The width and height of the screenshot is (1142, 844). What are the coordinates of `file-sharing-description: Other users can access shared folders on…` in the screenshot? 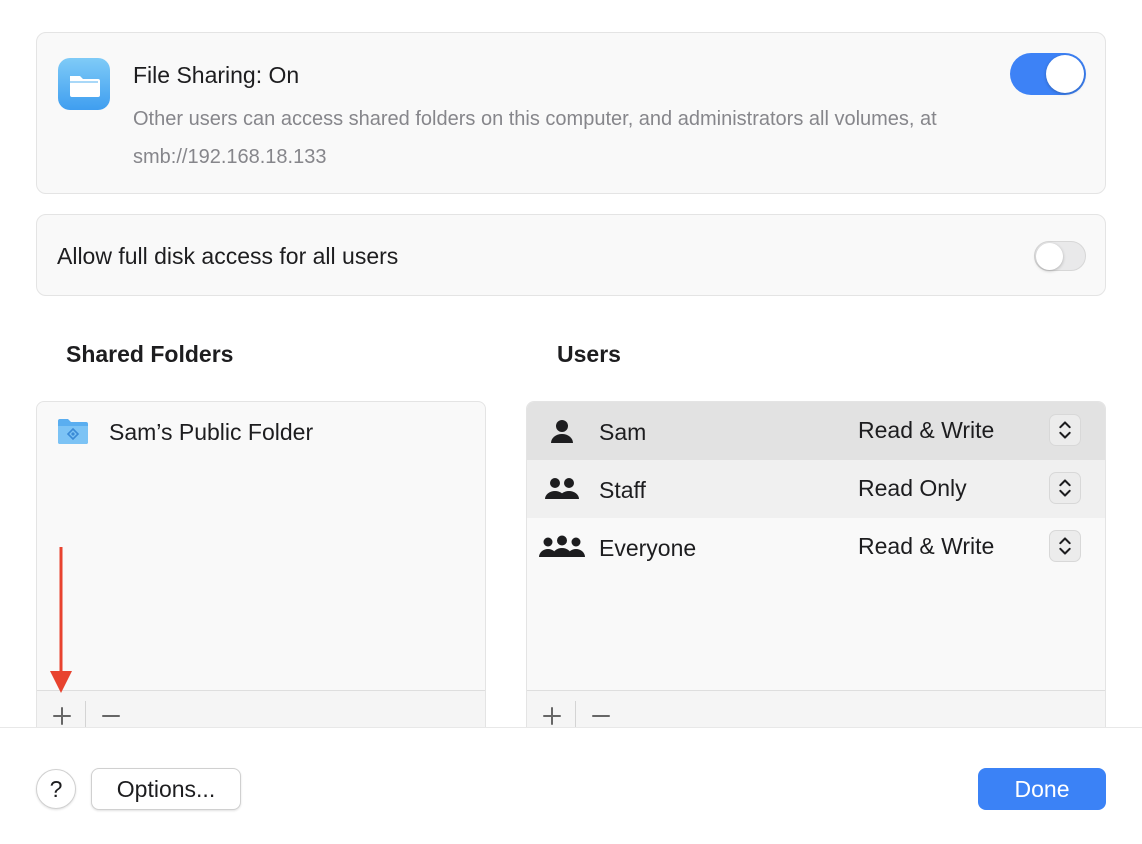 It's located at (535, 138).